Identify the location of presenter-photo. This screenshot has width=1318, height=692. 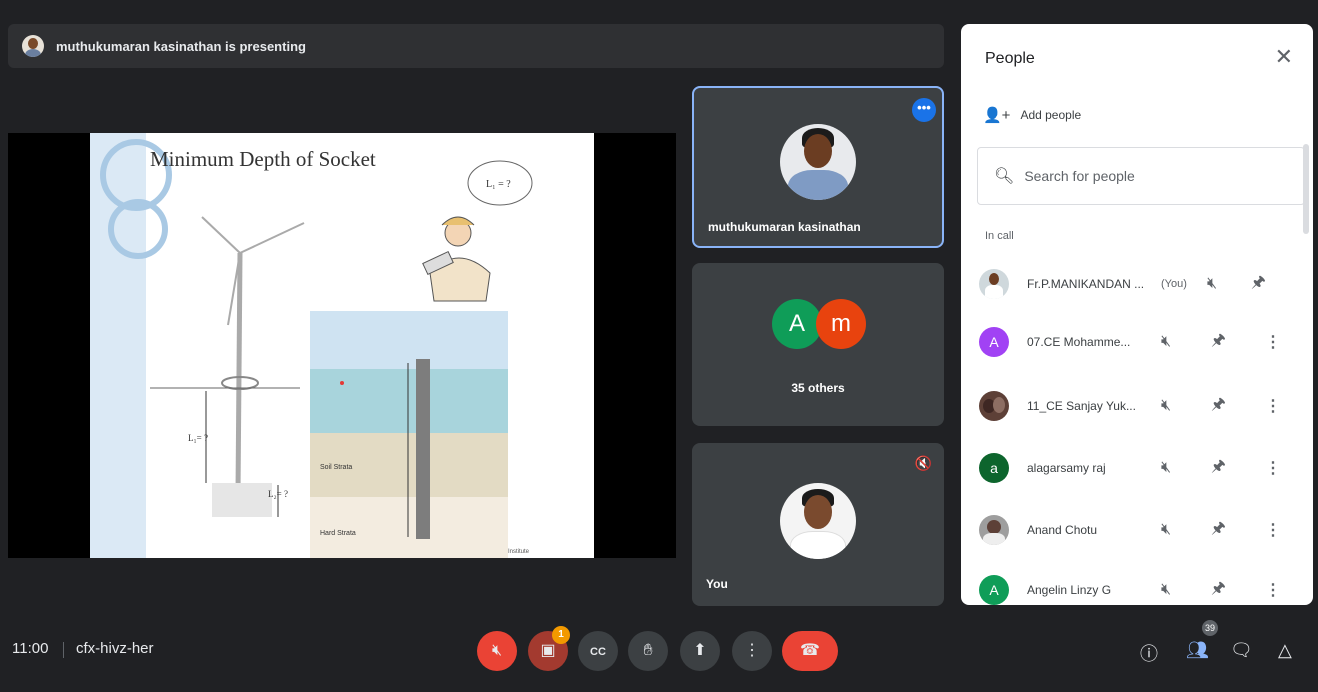
(818, 162).